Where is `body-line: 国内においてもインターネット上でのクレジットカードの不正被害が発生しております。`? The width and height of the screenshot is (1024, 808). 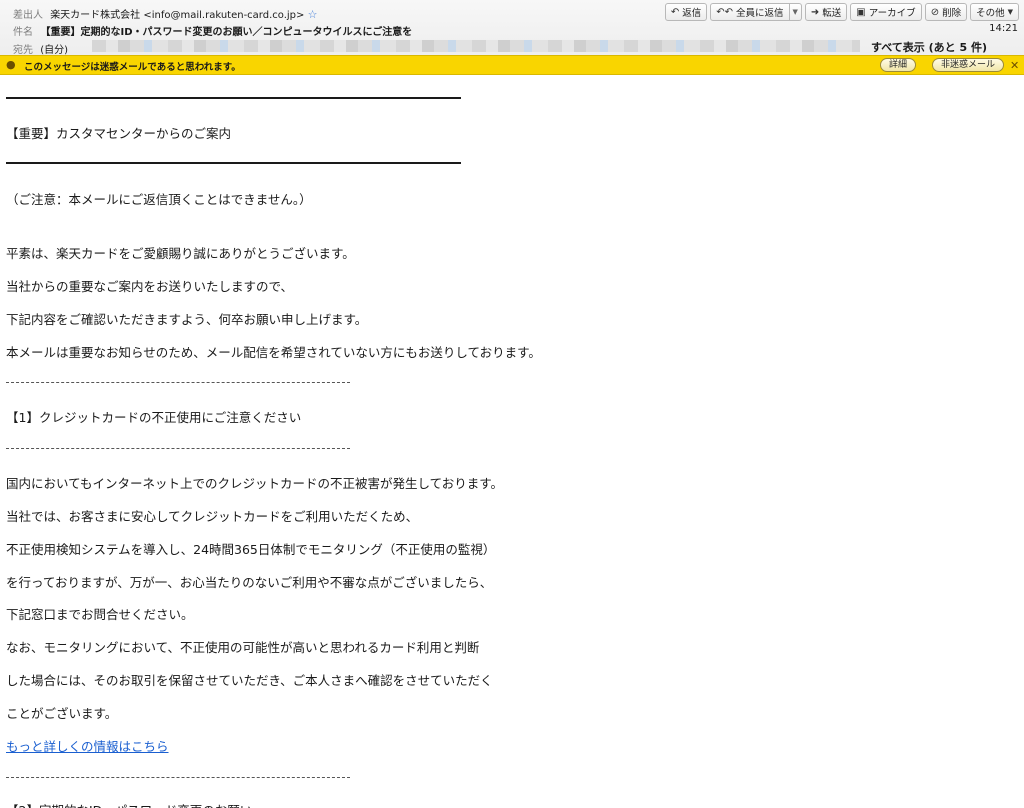
body-line: 国内においてもインターネット上でのクレジットカードの不正被害が発生しております。 is located at coordinates (255, 483).